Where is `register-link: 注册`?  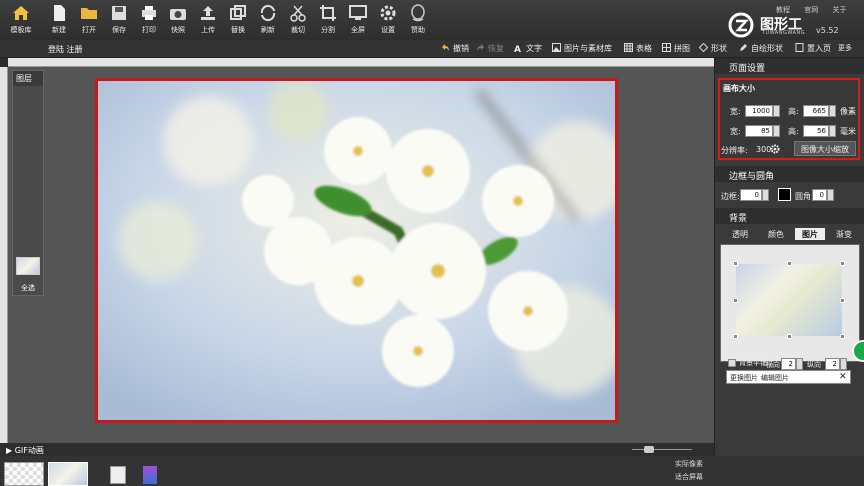
register-link: 注册 is located at coordinates (75, 49).